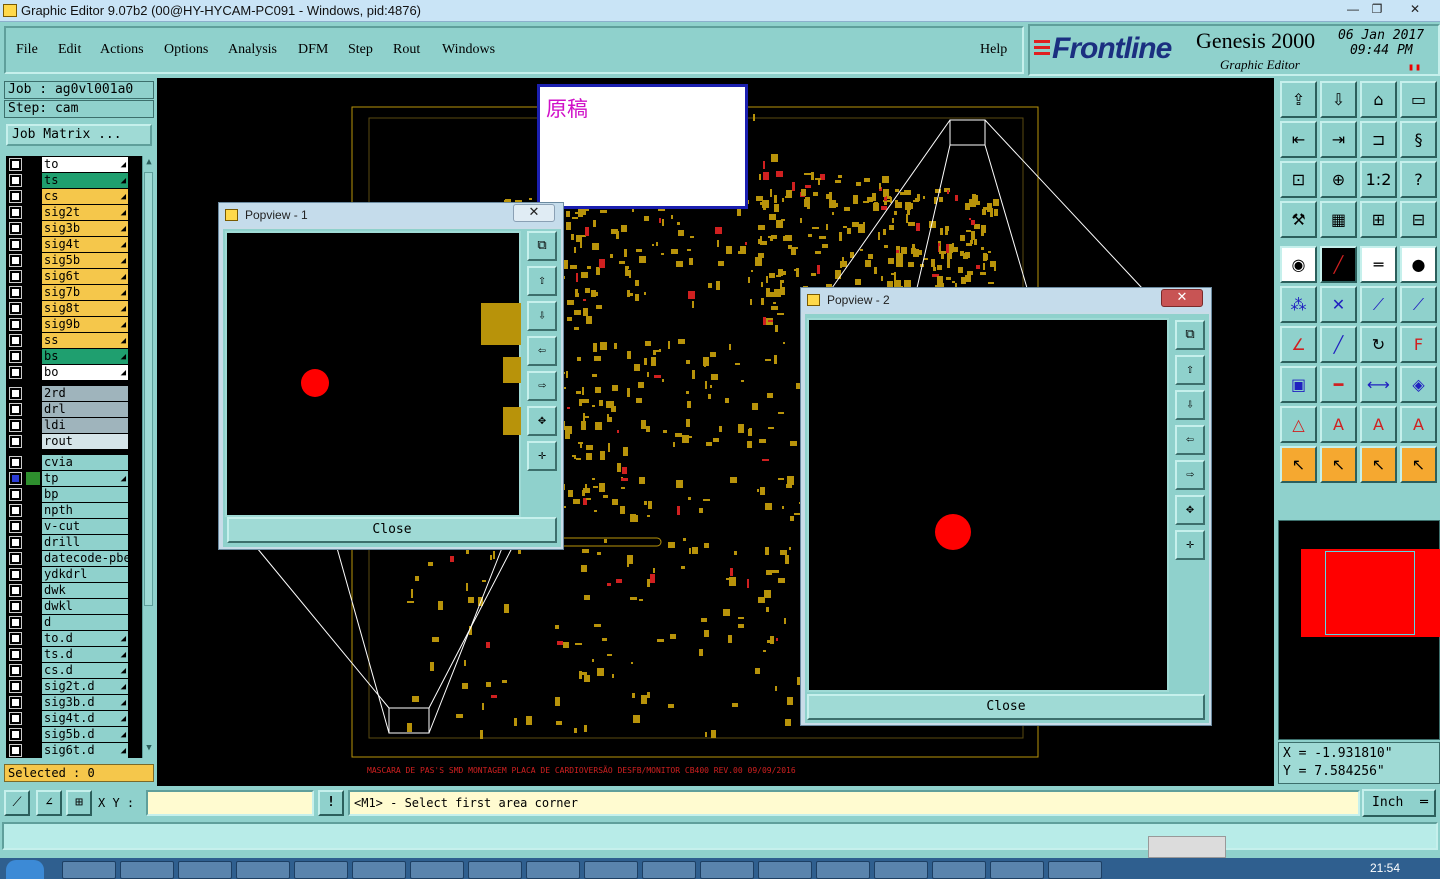 The height and width of the screenshot is (879, 1440). What do you see at coordinates (1415, 10) in the screenshot?
I see `close-window-button: ✕` at bounding box center [1415, 10].